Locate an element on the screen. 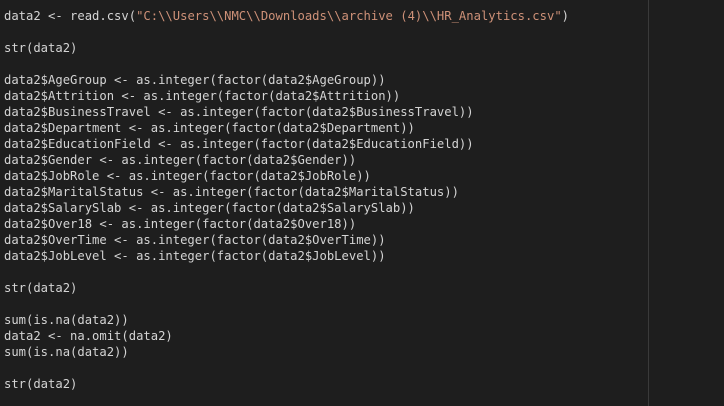 This screenshot has width=724, height=406. code-line-21: data2 <- na.omit(data2) is located at coordinates (324, 336).